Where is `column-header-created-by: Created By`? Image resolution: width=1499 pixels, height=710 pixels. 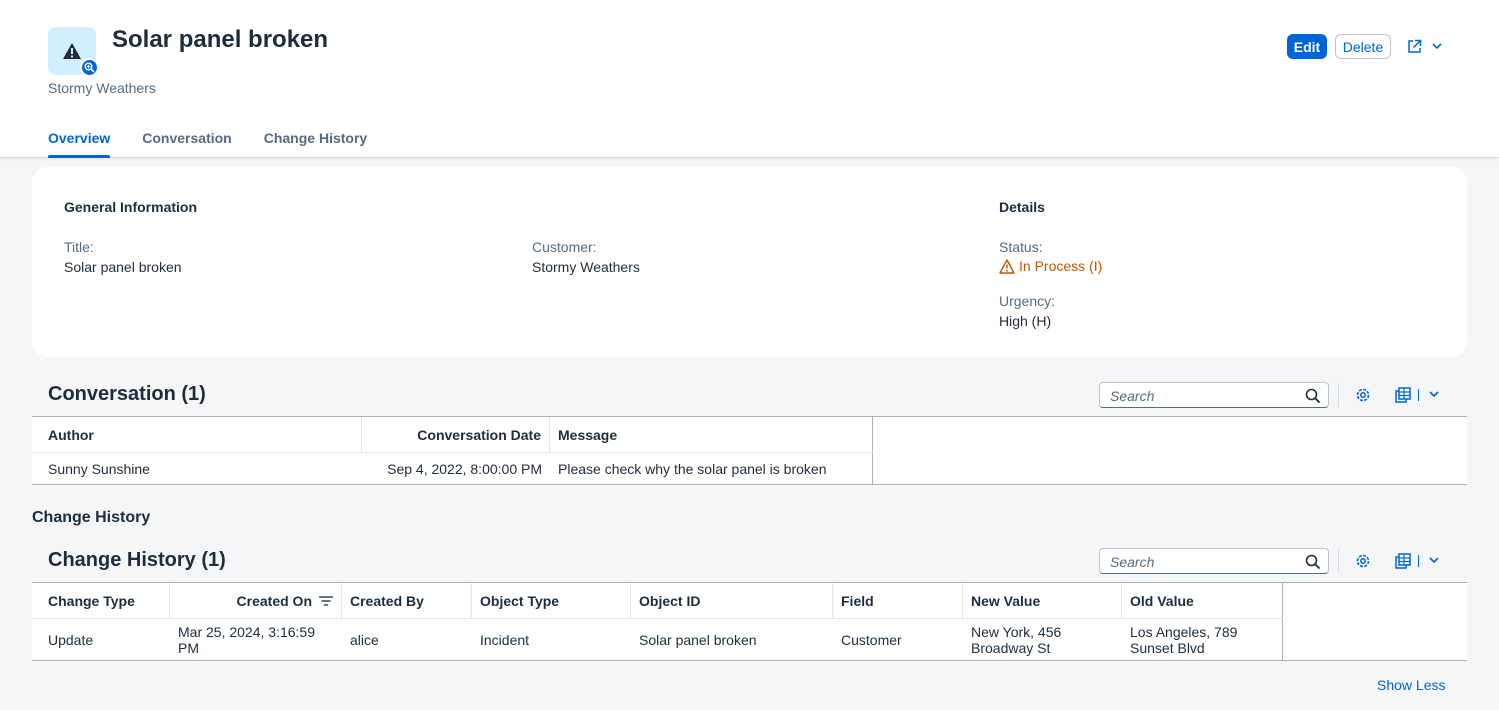 column-header-created-by: Created By is located at coordinates (407, 600).